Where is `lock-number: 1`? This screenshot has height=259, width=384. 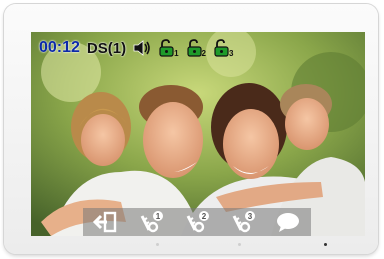
lock-number: 1 is located at coordinates (176, 53).